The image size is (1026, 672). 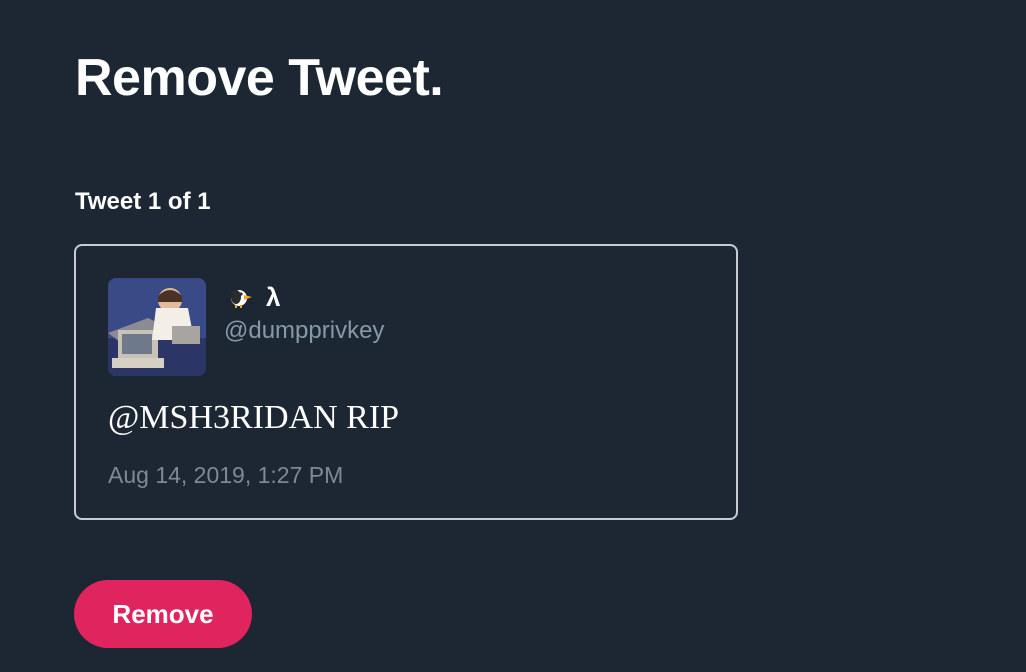 I want to click on remove-button: Remove, so click(x=163, y=614).